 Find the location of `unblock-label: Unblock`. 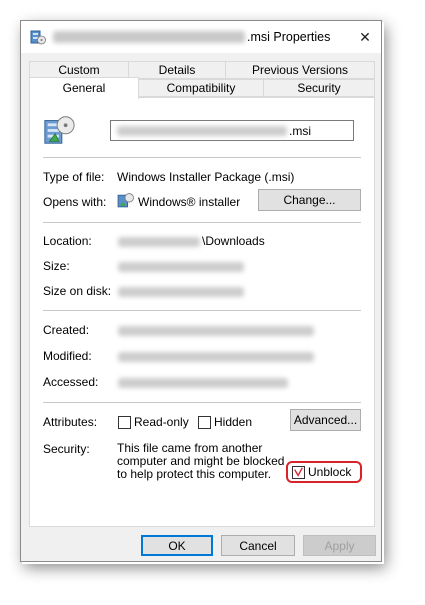

unblock-label: Unblock is located at coordinates (329, 472).